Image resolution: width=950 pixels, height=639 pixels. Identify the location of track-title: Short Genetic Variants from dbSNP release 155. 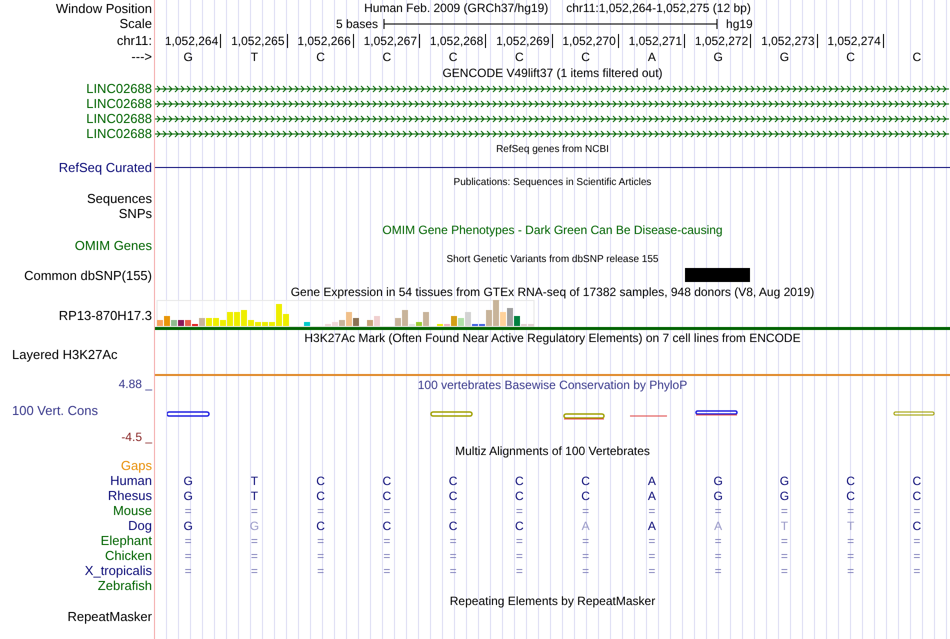
(552, 260).